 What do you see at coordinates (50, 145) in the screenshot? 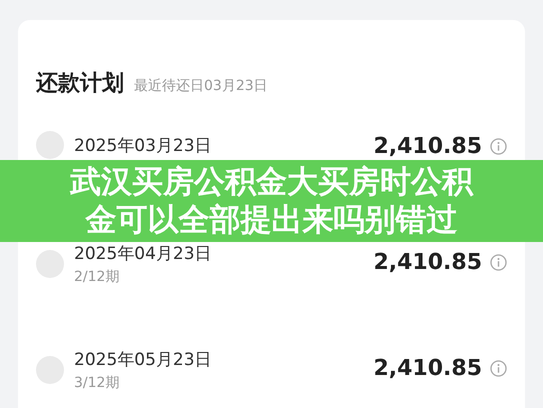
I see `status-circle` at bounding box center [50, 145].